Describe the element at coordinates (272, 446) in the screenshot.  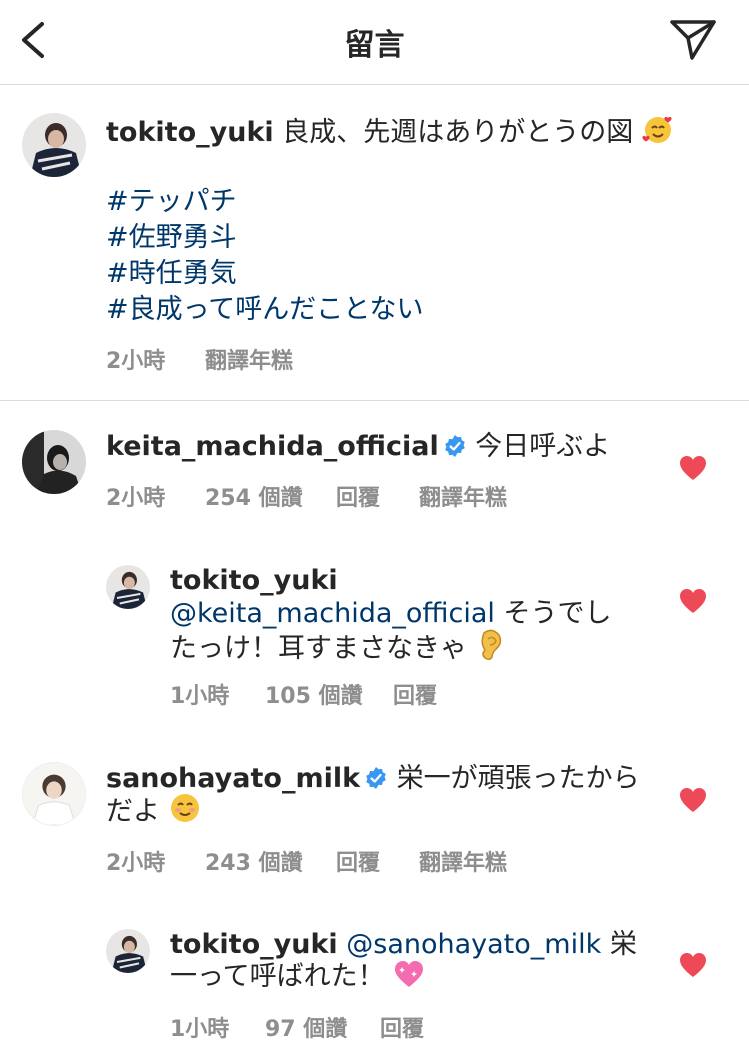
I see `comment-username: keita_machida_official` at that location.